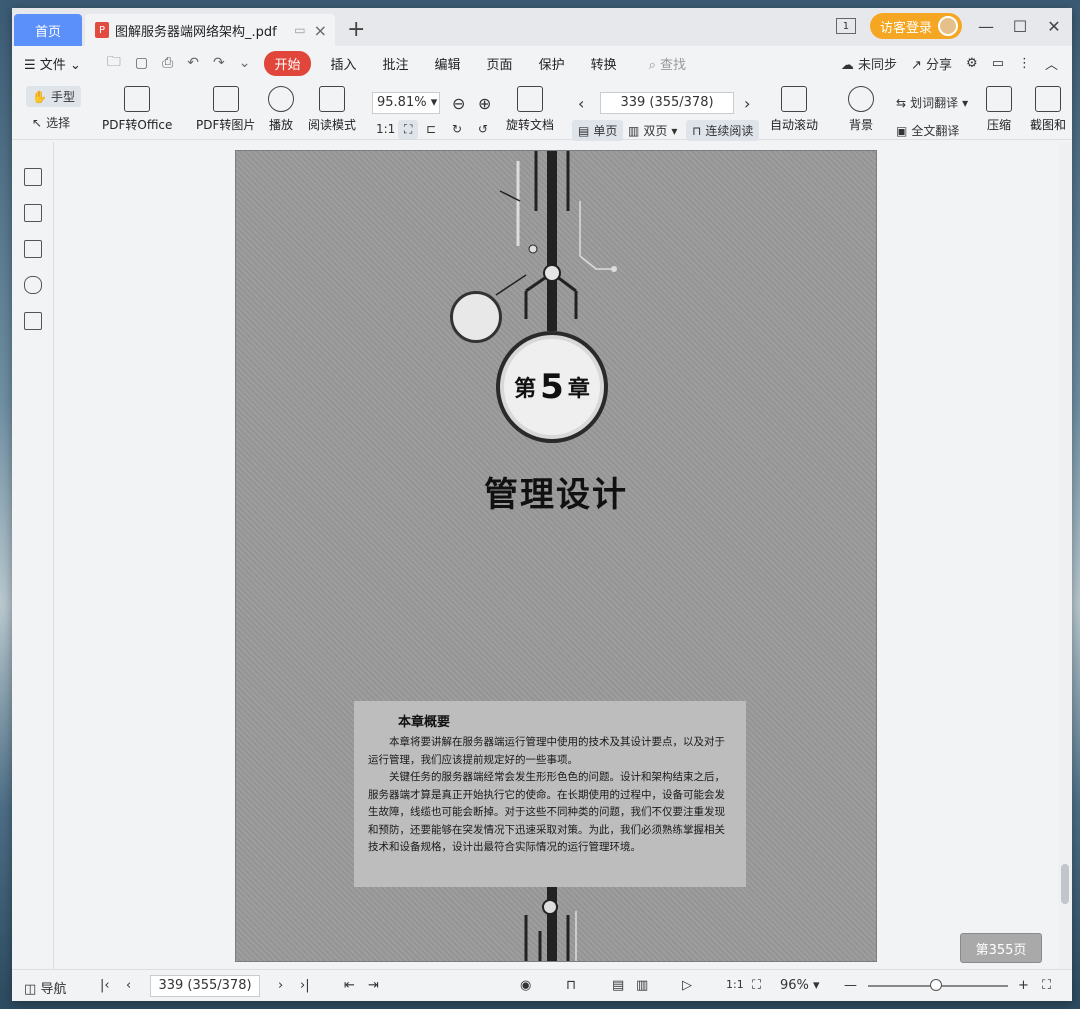  Describe the element at coordinates (299, 30) in the screenshot. I see `pin-icon: ▭` at that location.